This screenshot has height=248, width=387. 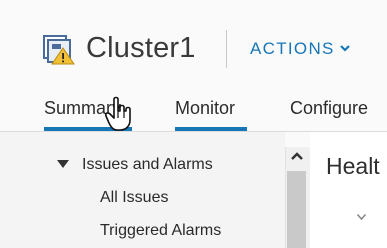 I want to click on caret-down-icon, so click(x=63, y=164).